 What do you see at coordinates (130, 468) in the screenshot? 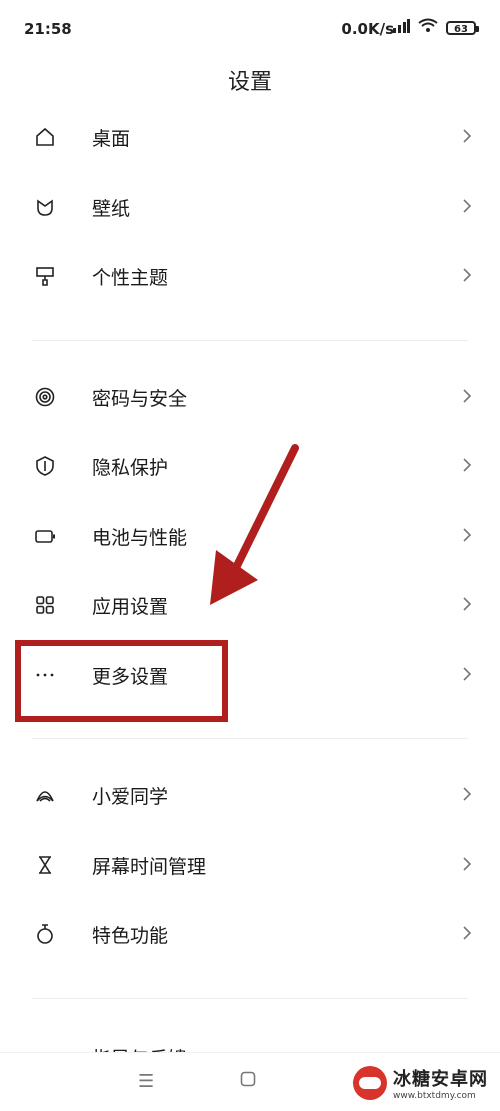
I see `setting-label: 隐私保护` at bounding box center [130, 468].